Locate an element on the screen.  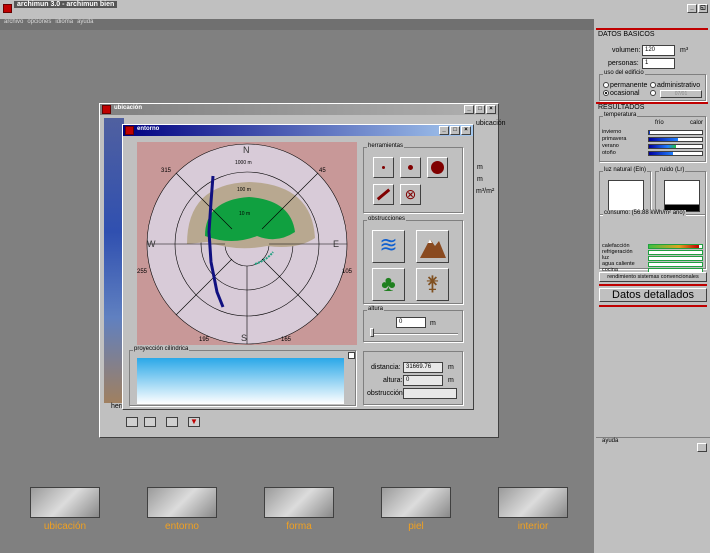
nav-ubicacion-label: ubicación is located at coordinates (65, 526).